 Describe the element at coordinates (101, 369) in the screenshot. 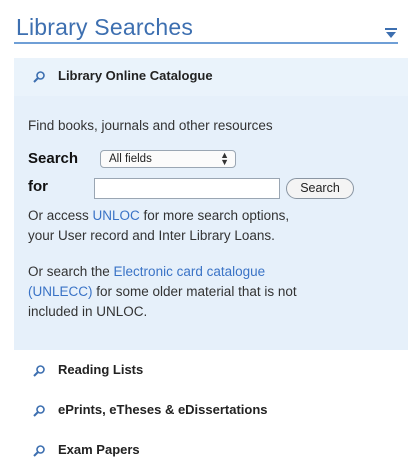

I see `section-label: Reading Lists` at that location.